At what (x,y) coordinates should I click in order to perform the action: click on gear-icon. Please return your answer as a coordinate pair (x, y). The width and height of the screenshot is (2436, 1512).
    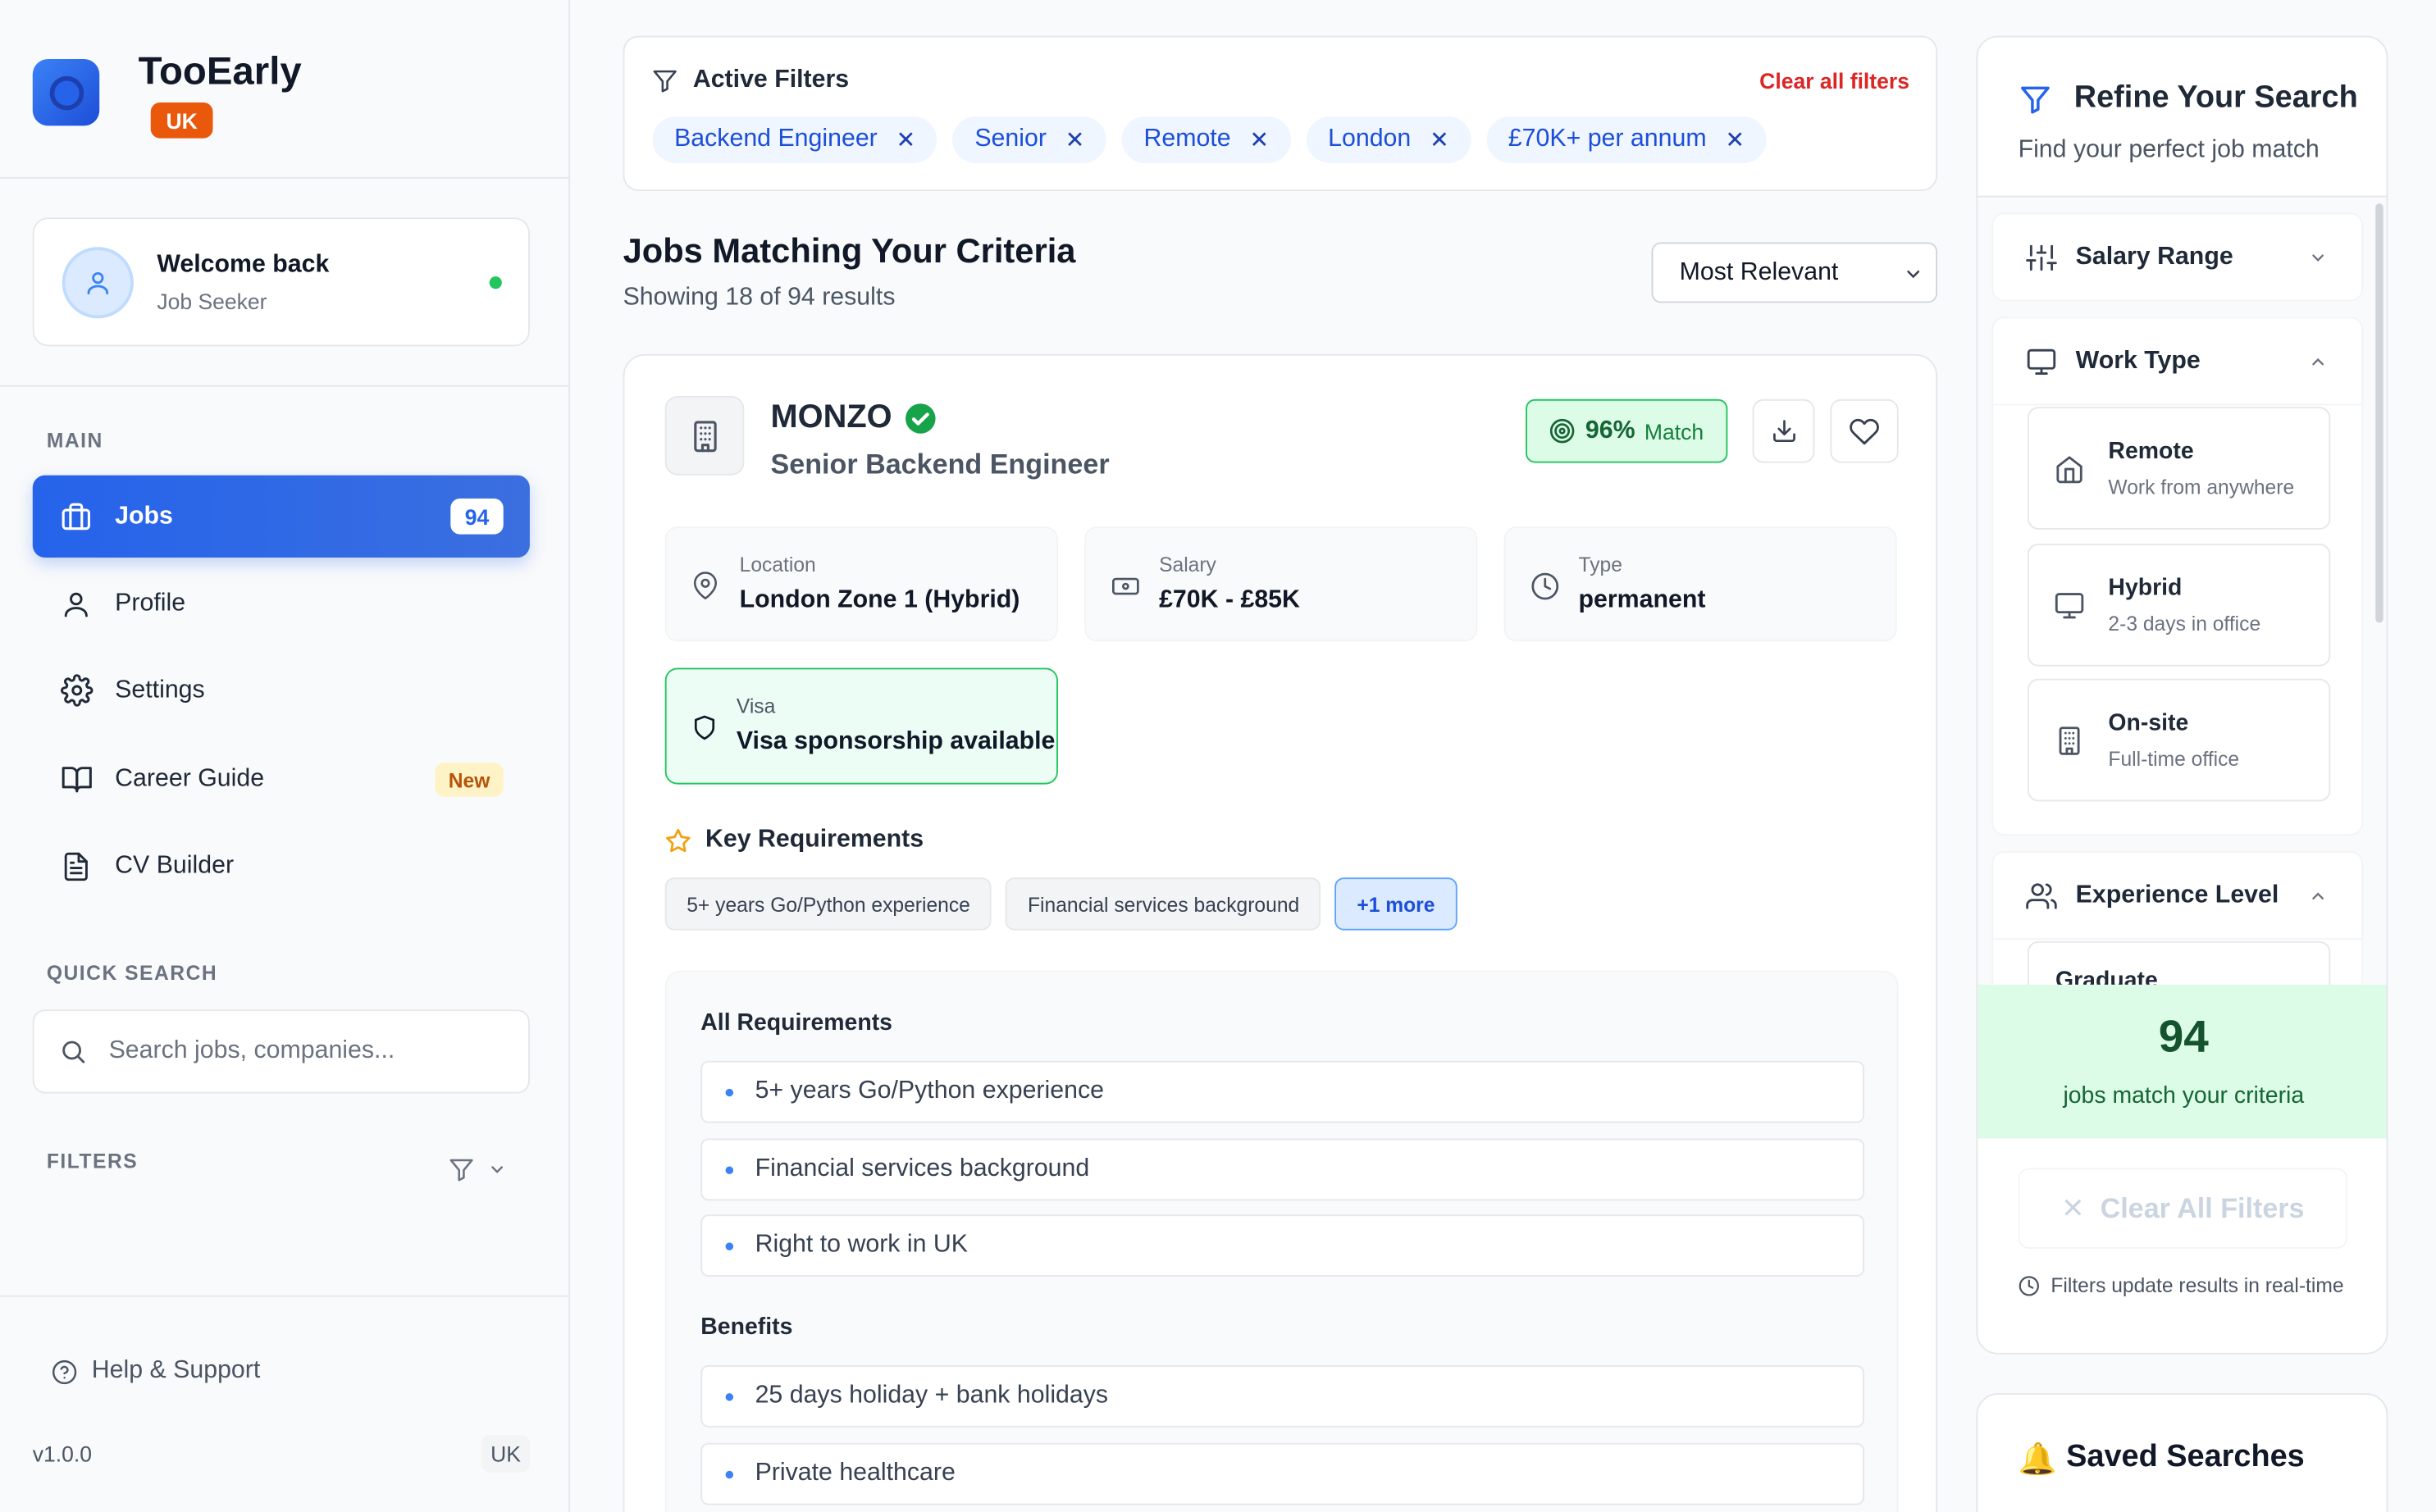
    Looking at the image, I should click on (76, 690).